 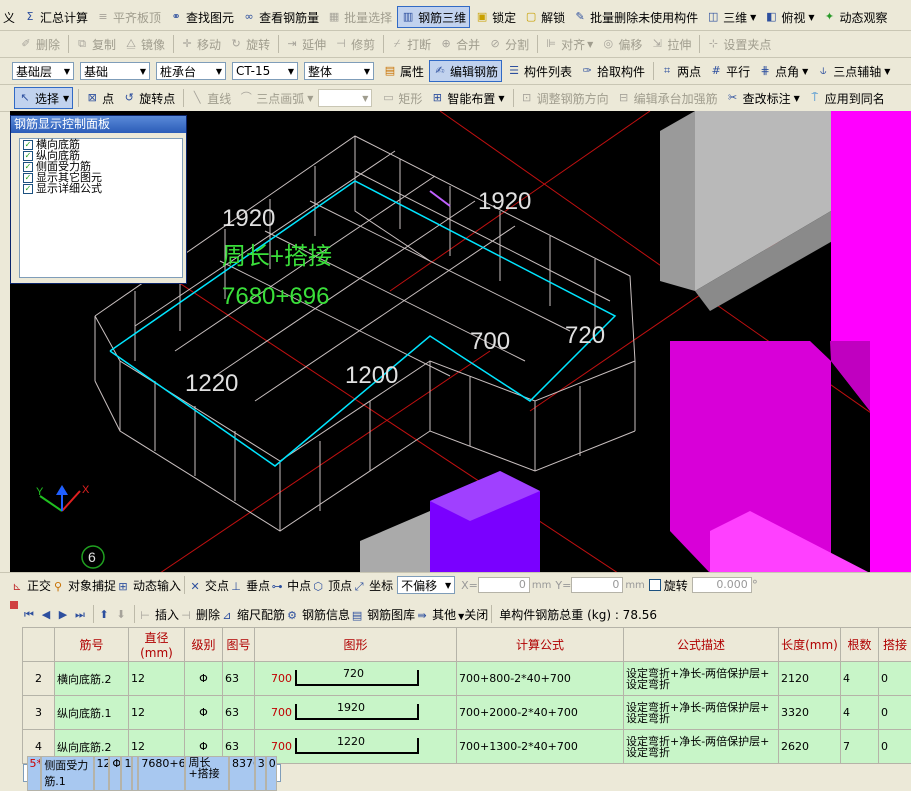 What do you see at coordinates (356, 645) in the screenshot?
I see `col-header-shape: 图形` at bounding box center [356, 645].